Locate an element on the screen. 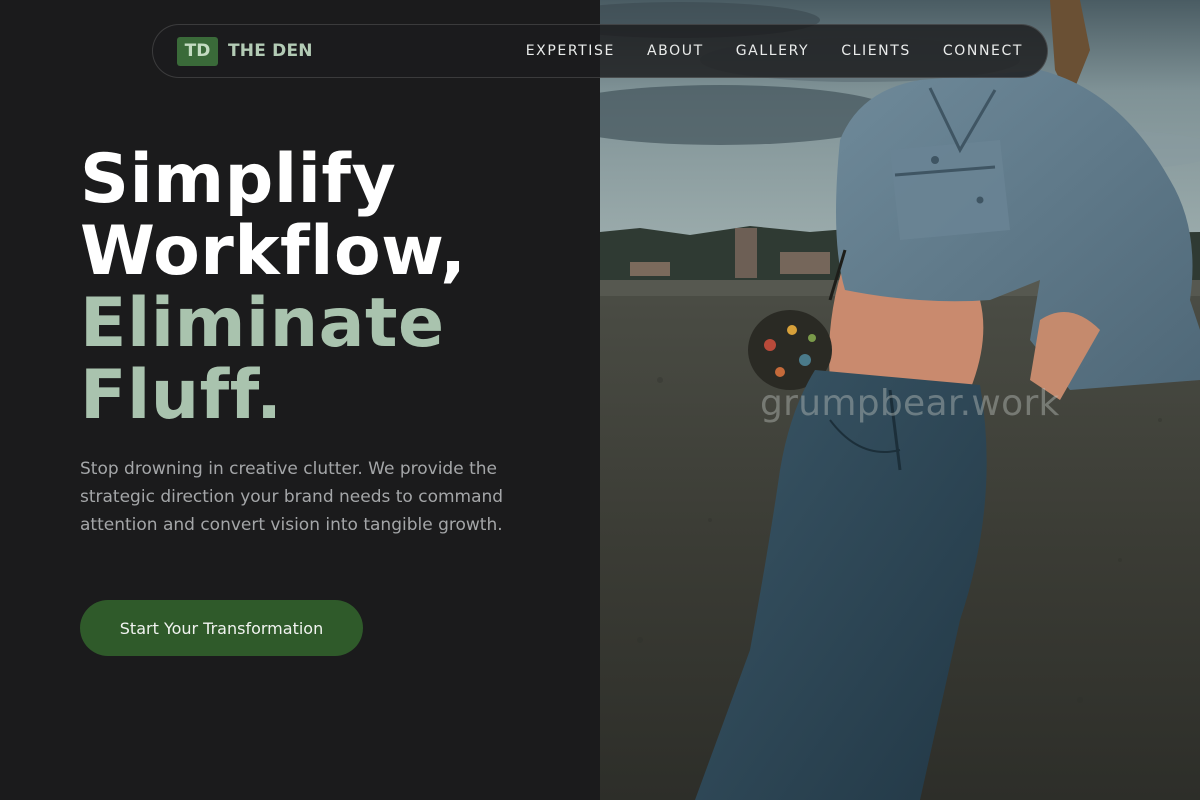 This screenshot has width=1200, height=800. nav-link-gallery: GALLERY is located at coordinates (772, 51).